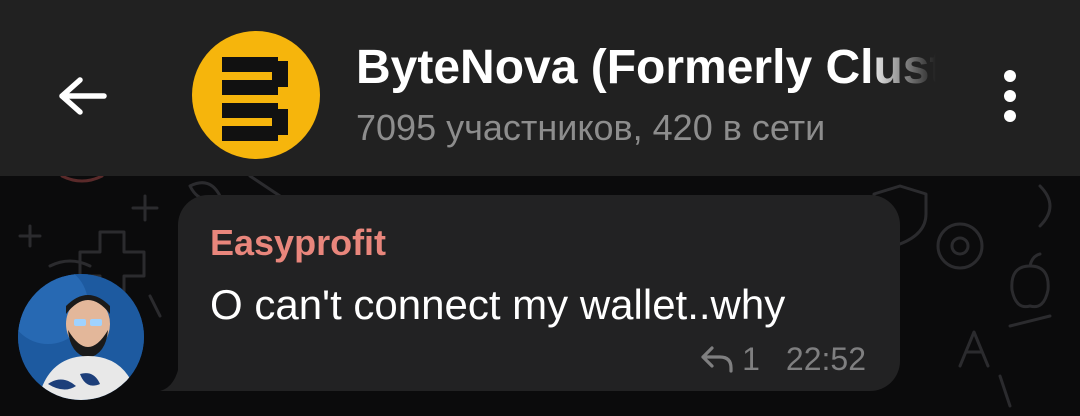 This screenshot has width=1080, height=416. Describe the element at coordinates (646, 68) in the screenshot. I see `chat-title: ByteNova (Formerly Cluster)` at that location.